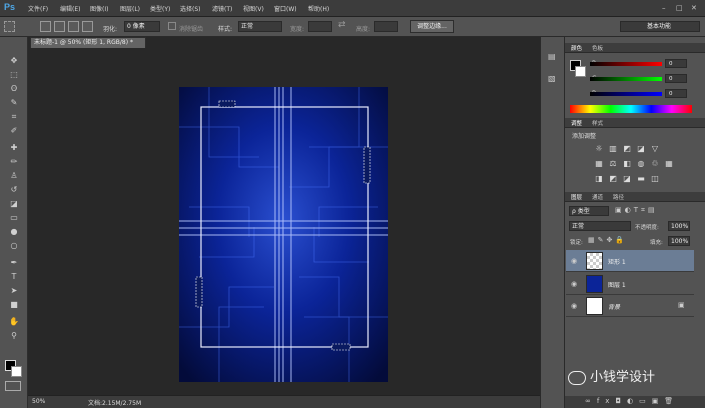  What do you see at coordinates (632, 401) in the screenshot?
I see `layer-footer-icons: ∞fx◘◐▭▣🗑` at bounding box center [632, 401].